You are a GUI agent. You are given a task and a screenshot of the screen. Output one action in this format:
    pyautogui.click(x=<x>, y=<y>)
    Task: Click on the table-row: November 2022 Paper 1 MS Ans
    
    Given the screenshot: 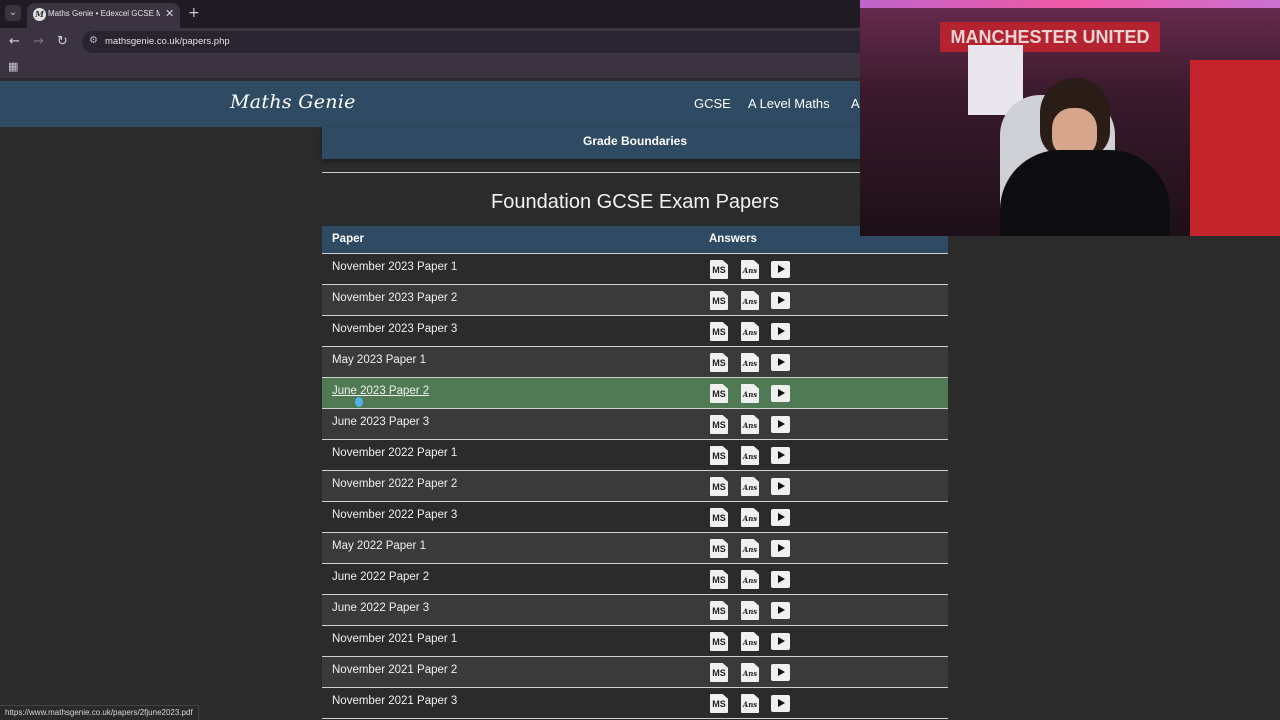 What is the action you would take?
    pyautogui.click(x=635, y=455)
    